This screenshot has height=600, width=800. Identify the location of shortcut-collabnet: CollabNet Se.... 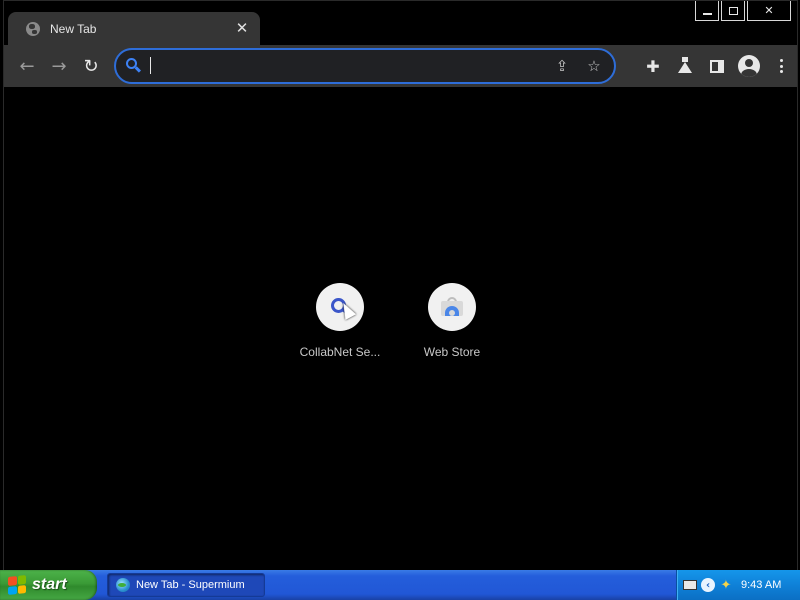
(340, 321).